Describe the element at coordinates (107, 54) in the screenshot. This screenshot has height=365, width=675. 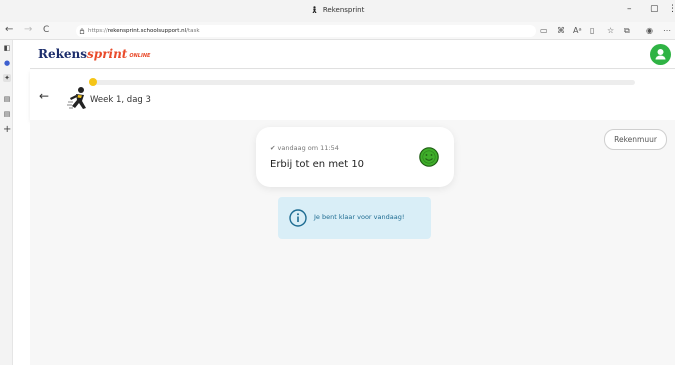
I see `logo-sprint: sprint` at that location.